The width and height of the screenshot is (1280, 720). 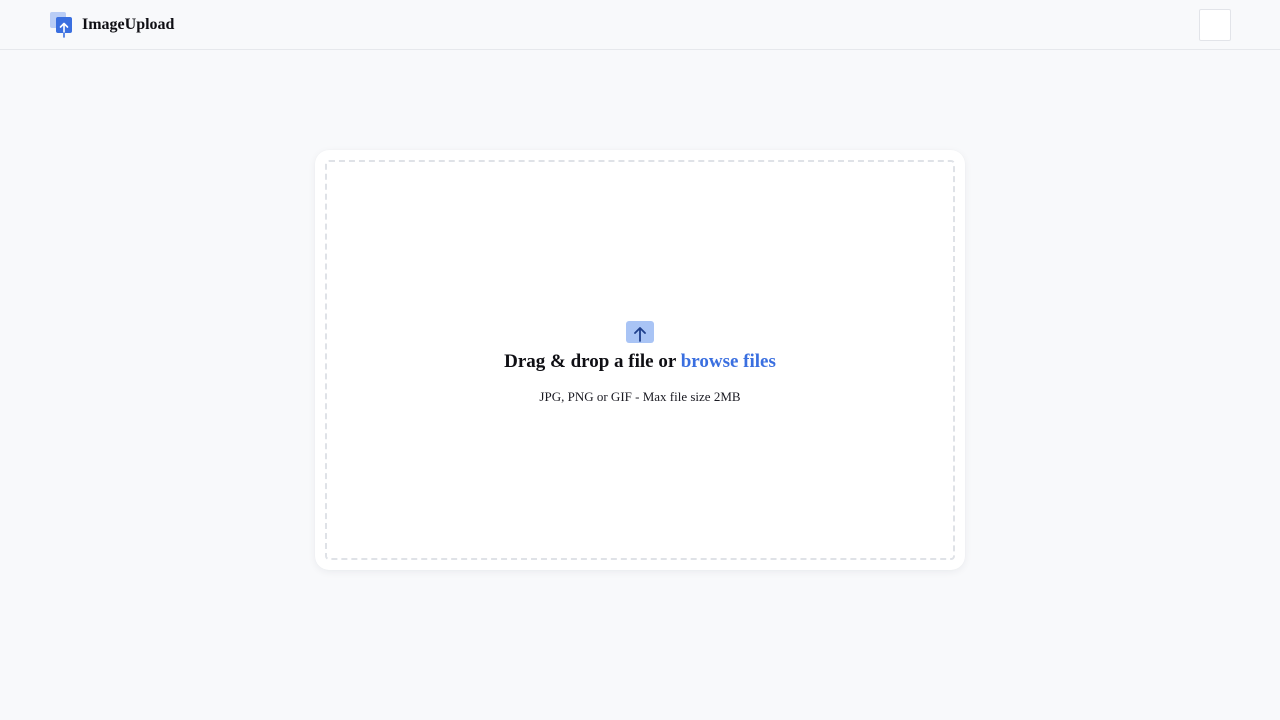 What do you see at coordinates (128, 24) in the screenshot?
I see `app-name: ImageUpload` at bounding box center [128, 24].